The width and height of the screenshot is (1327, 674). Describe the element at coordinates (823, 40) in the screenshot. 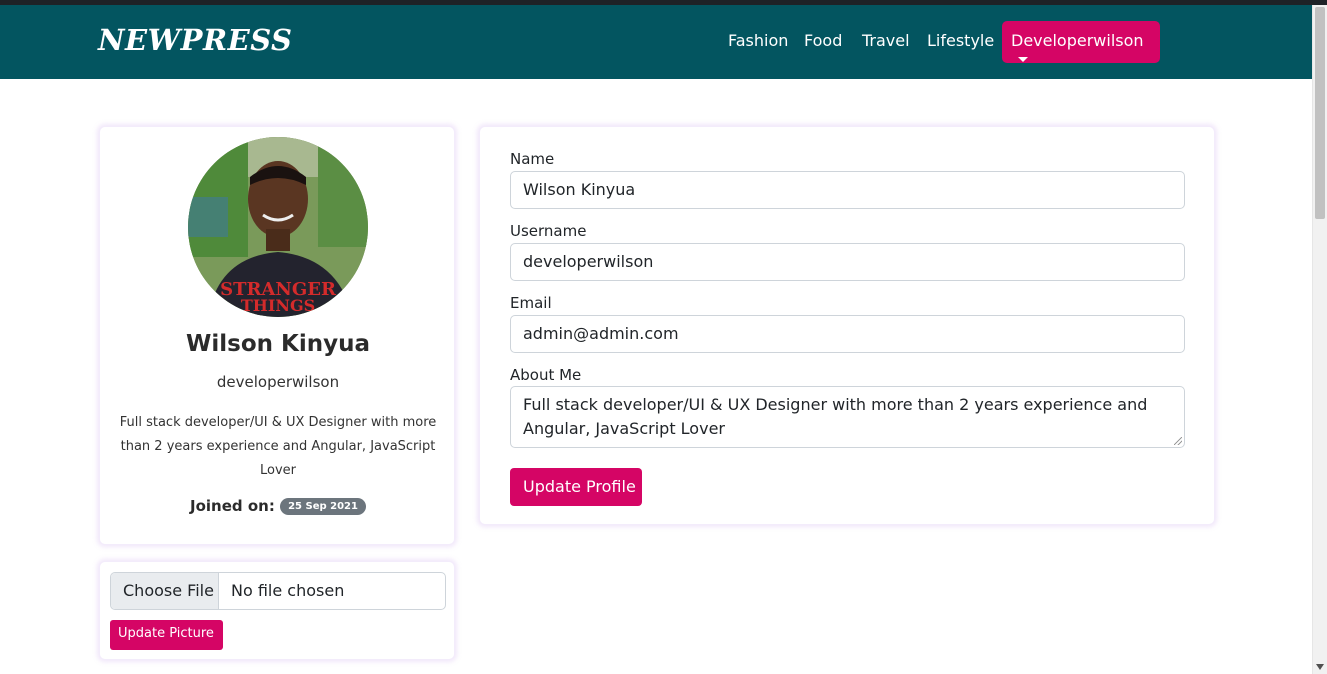

I see `nav-link-food: Food` at that location.